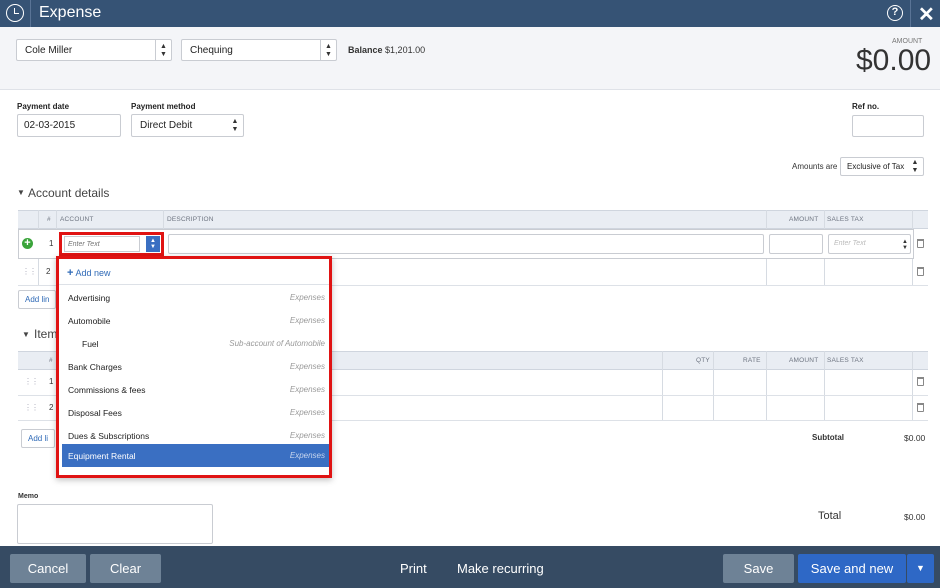 This screenshot has width=940, height=588. I want to click on memo-label: Memo, so click(28, 496).